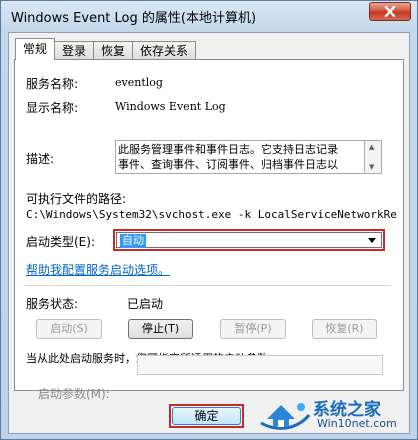  What do you see at coordinates (52, 304) in the screenshot?
I see `service-status-label: 服务状态:` at bounding box center [52, 304].